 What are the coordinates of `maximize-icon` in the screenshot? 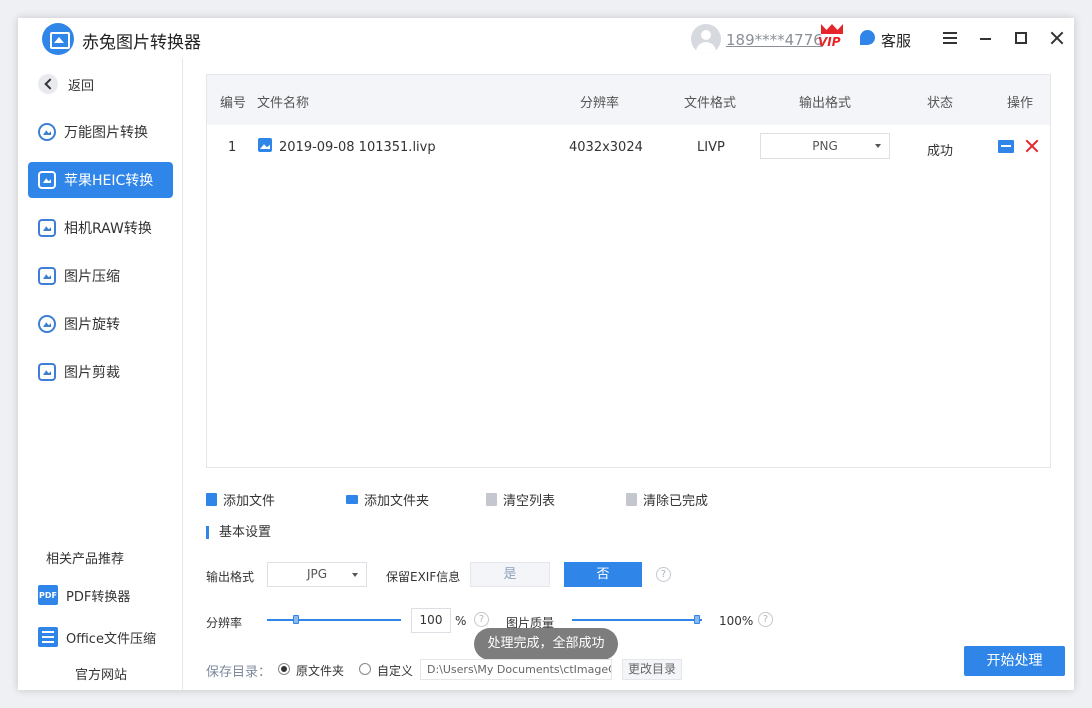 It's located at (1021, 38).